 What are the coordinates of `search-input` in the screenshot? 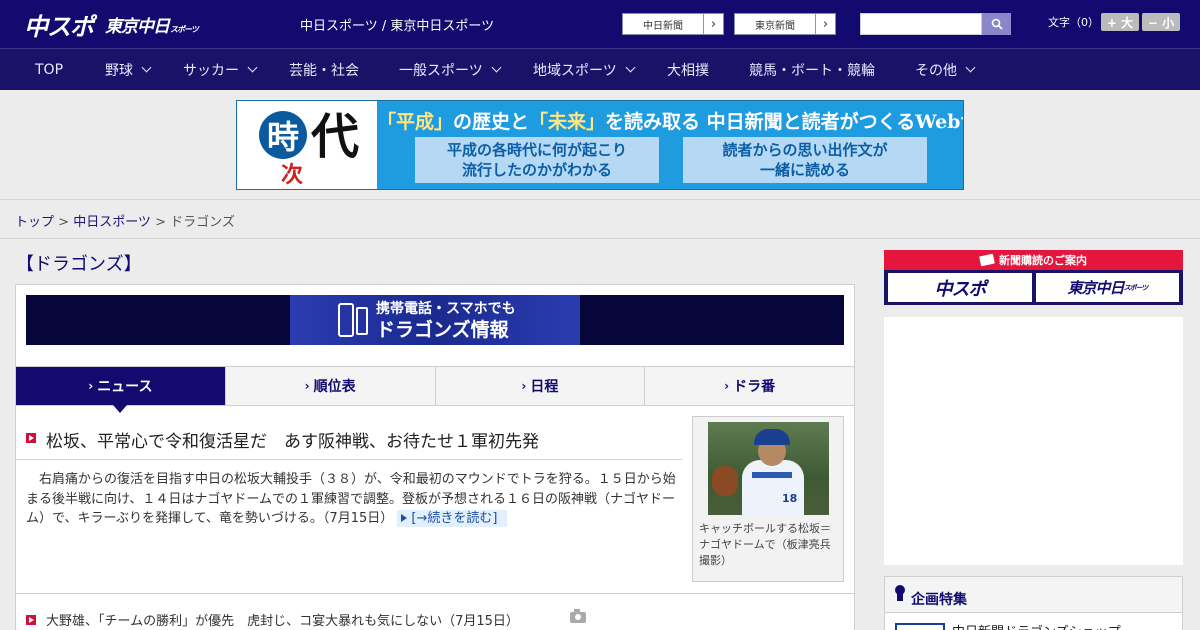 It's located at (921, 24).